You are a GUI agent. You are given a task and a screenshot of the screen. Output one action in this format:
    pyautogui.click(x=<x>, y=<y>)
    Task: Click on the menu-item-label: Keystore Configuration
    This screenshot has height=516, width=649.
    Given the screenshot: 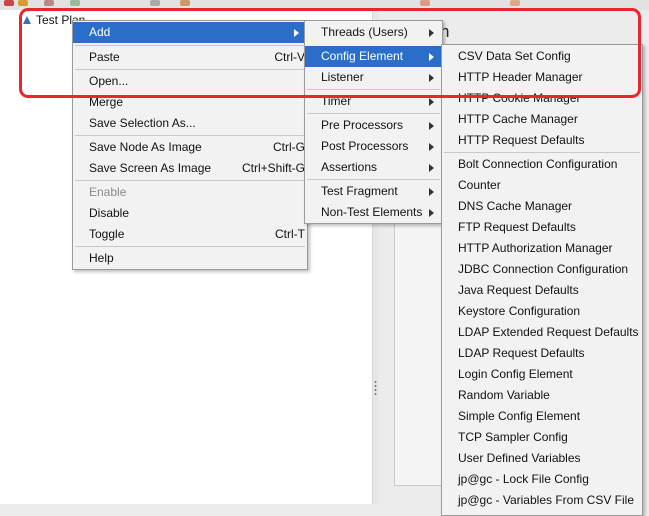 What is the action you would take?
    pyautogui.click(x=519, y=311)
    